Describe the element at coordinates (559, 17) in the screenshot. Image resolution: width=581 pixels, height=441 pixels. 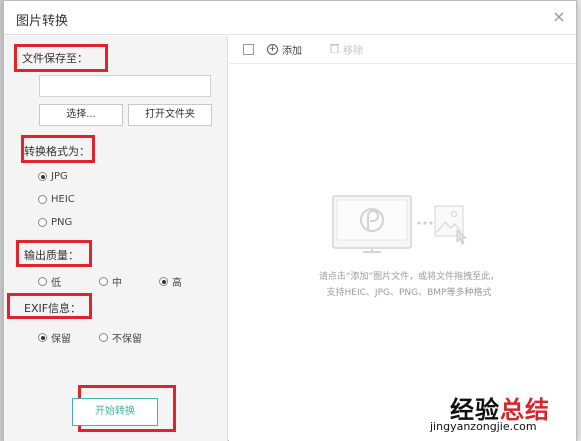
I see `close-icon: ×` at that location.